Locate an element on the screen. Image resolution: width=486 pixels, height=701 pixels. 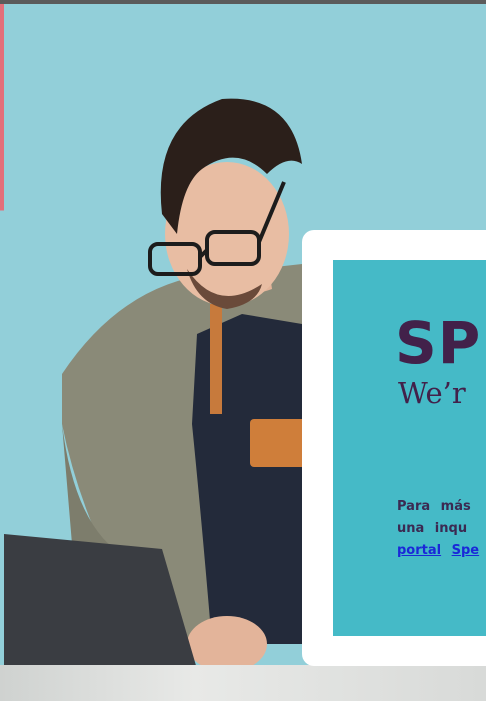
countertop is located at coordinates (243, 683).